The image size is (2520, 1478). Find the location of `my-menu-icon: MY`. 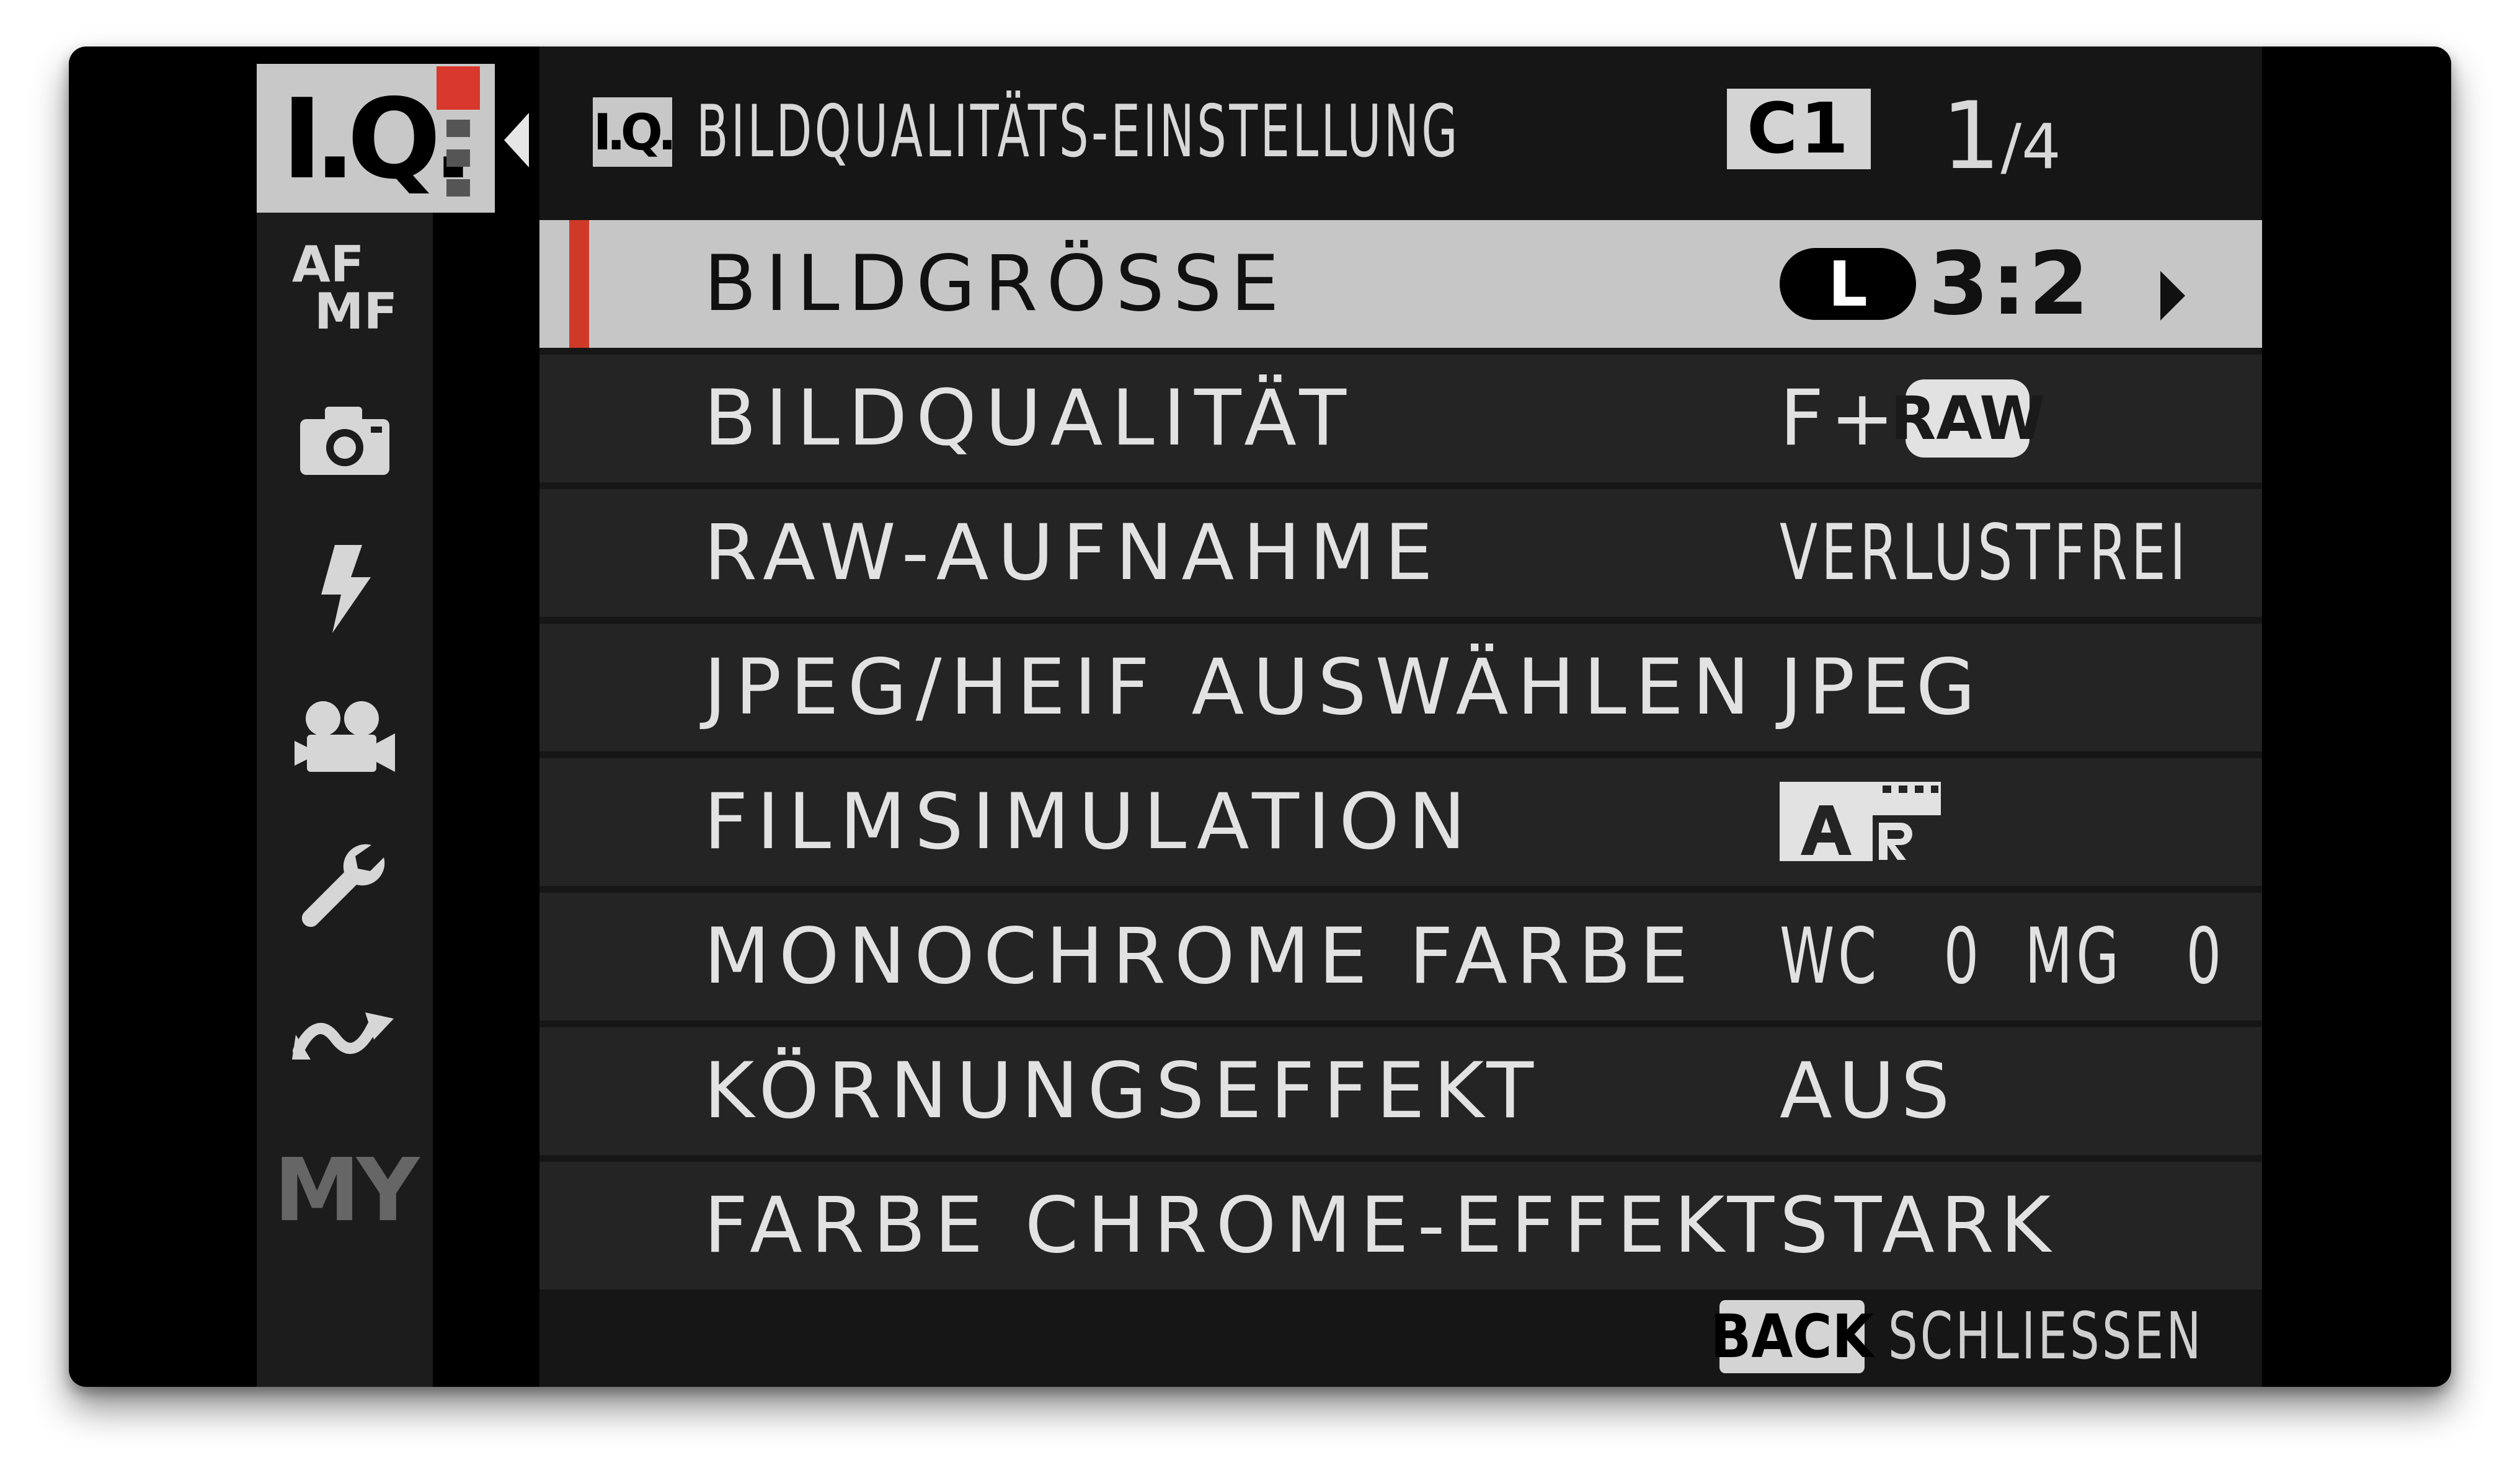

my-menu-icon: MY is located at coordinates (347, 1190).